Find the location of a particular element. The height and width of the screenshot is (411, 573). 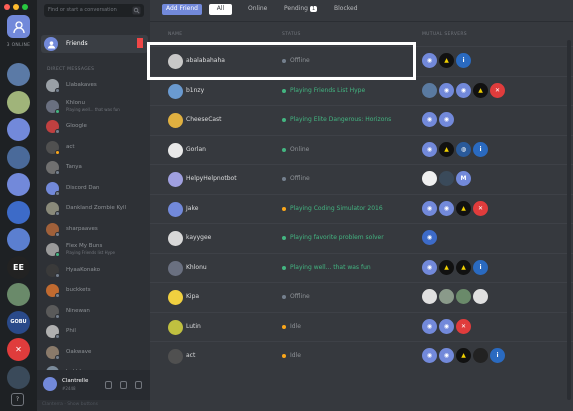

deafen-button is located at coordinates (123, 385).